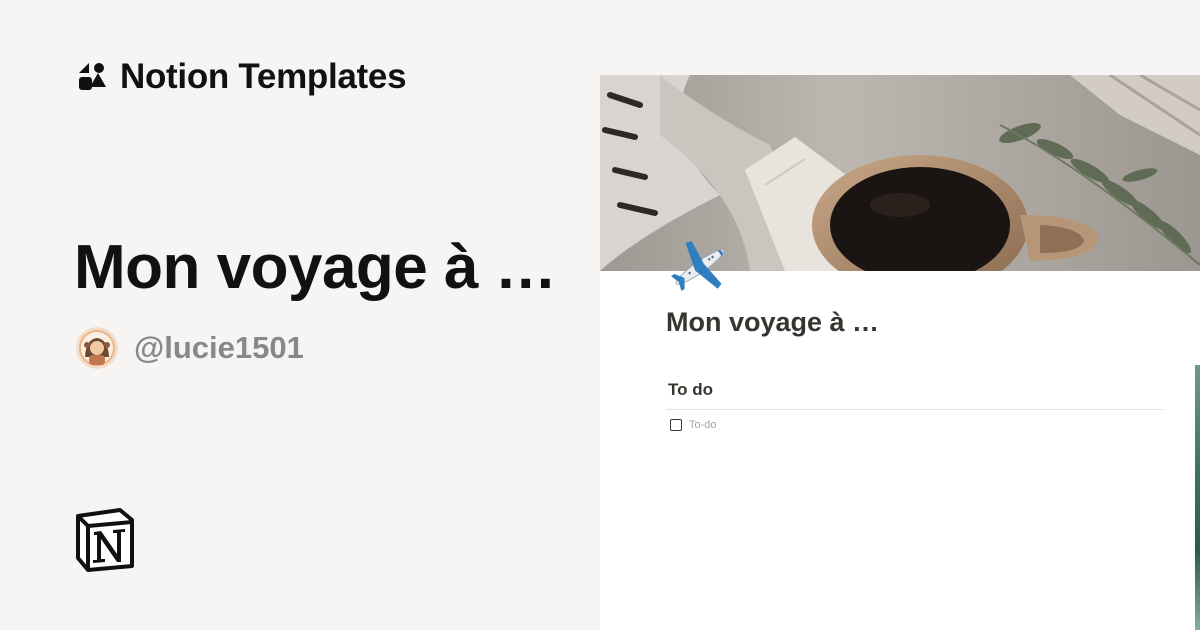 Image resolution: width=1200 pixels, height=630 pixels. What do you see at coordinates (97, 348) in the screenshot?
I see `avatar` at bounding box center [97, 348].